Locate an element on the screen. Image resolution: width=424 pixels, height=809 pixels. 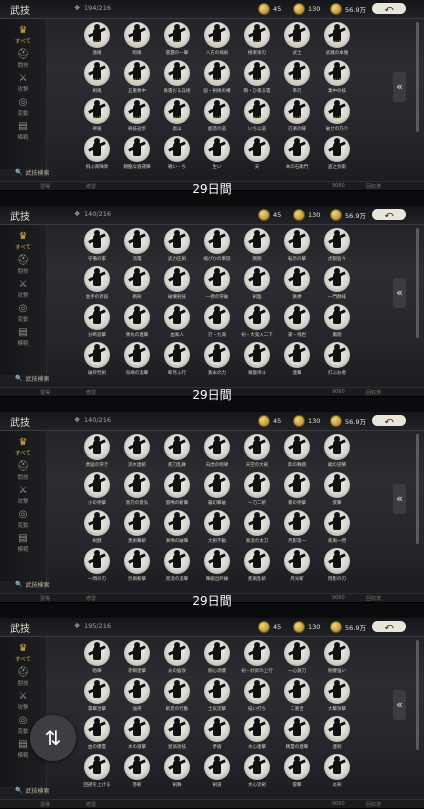
skill-card: 龍の逆鱗 is located at coordinates (337, 454).